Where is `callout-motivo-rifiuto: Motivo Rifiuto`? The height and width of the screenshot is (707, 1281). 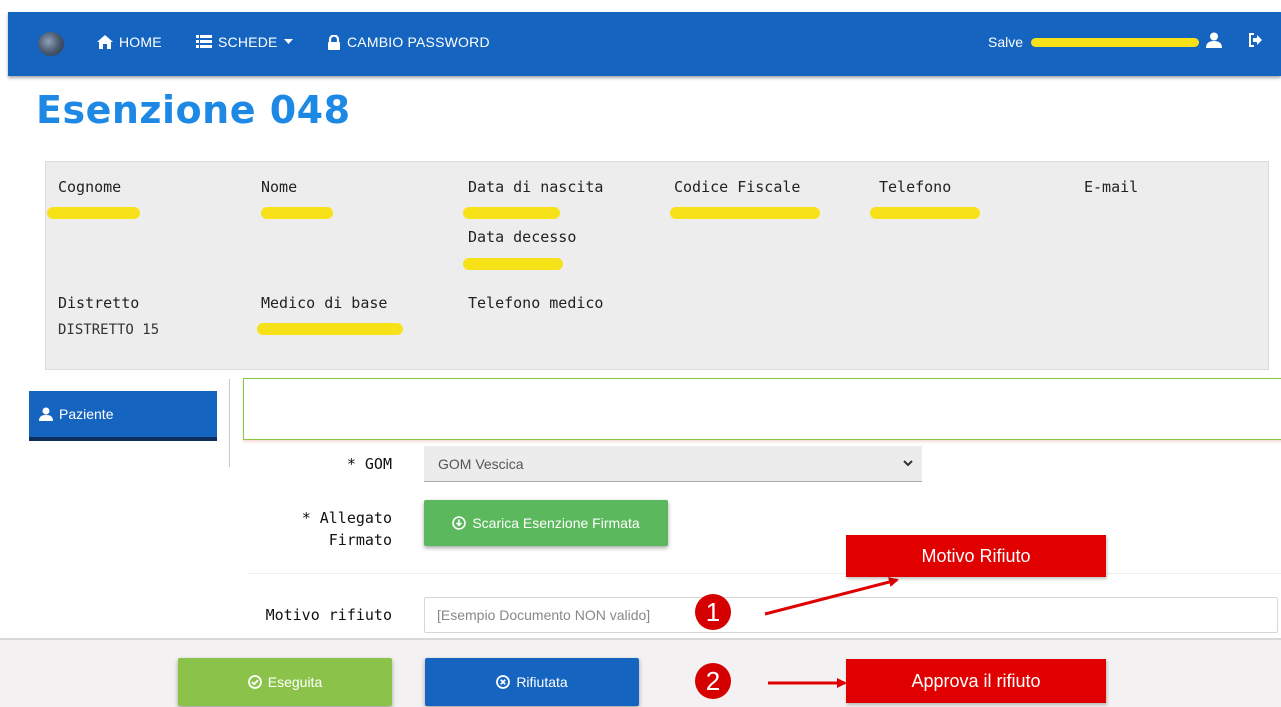 callout-motivo-rifiuto: Motivo Rifiuto is located at coordinates (976, 556).